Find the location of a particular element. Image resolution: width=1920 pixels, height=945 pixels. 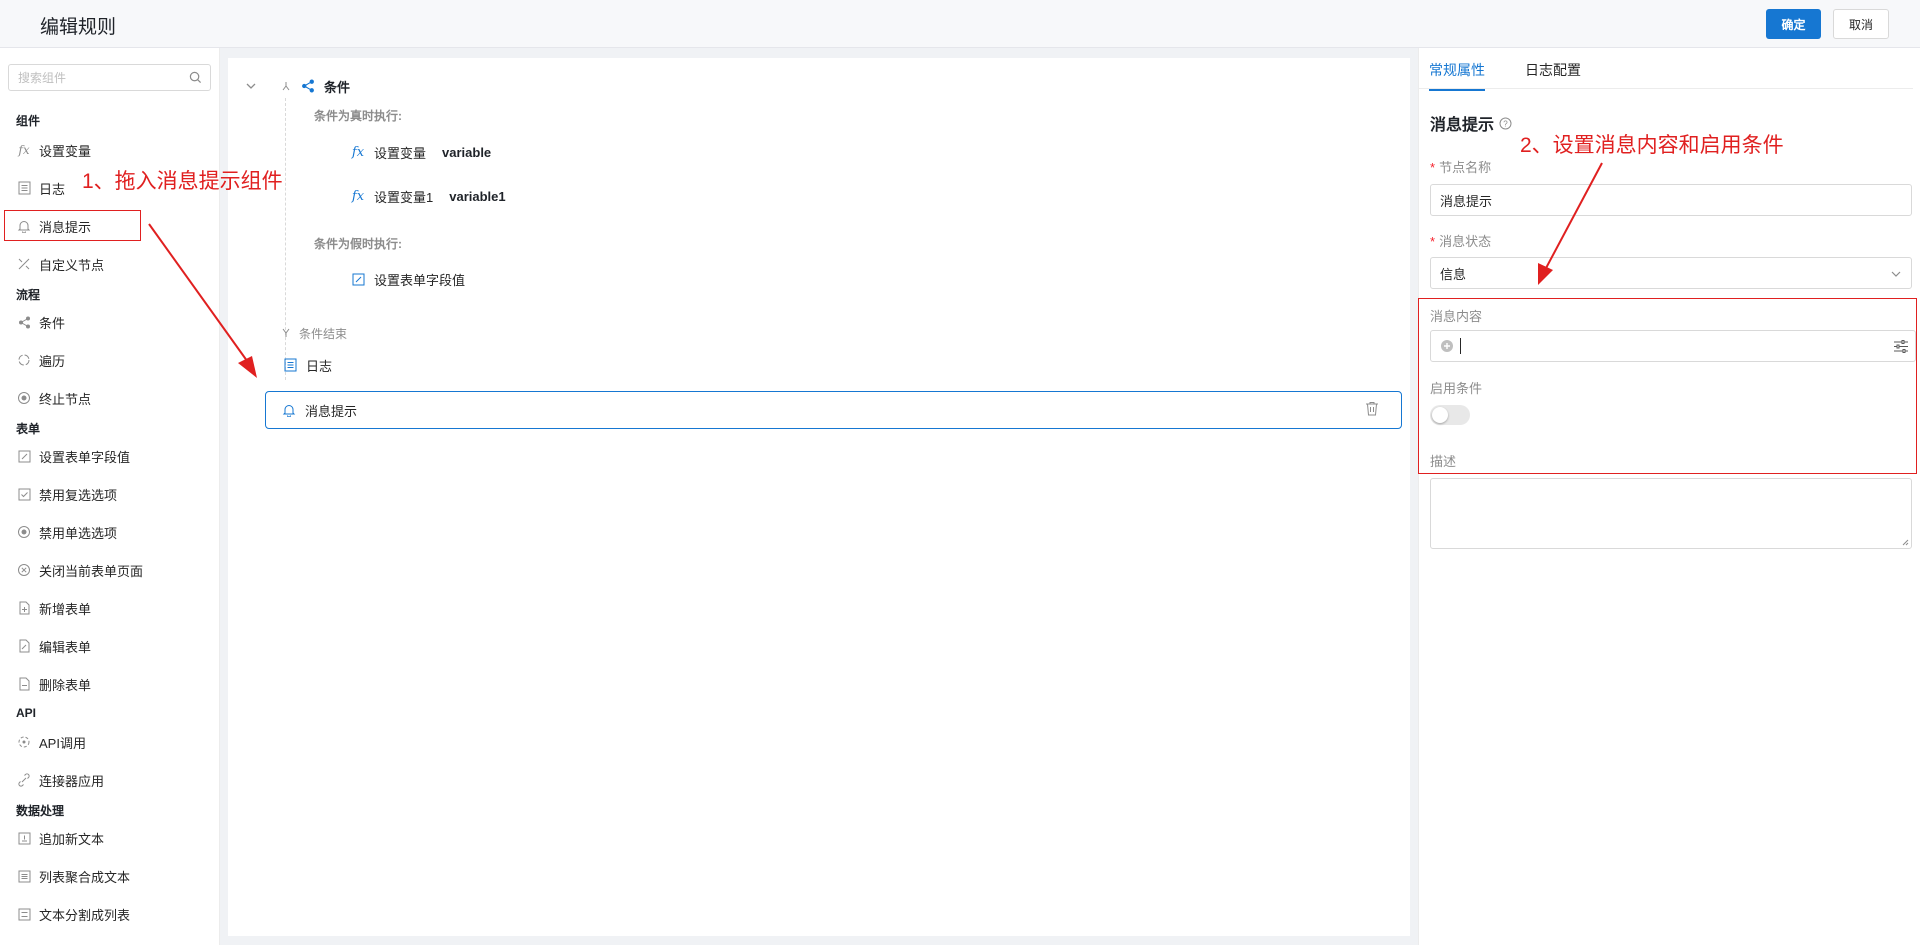

annotation-step1: 1、拖入消息提示组件 is located at coordinates (182, 181).